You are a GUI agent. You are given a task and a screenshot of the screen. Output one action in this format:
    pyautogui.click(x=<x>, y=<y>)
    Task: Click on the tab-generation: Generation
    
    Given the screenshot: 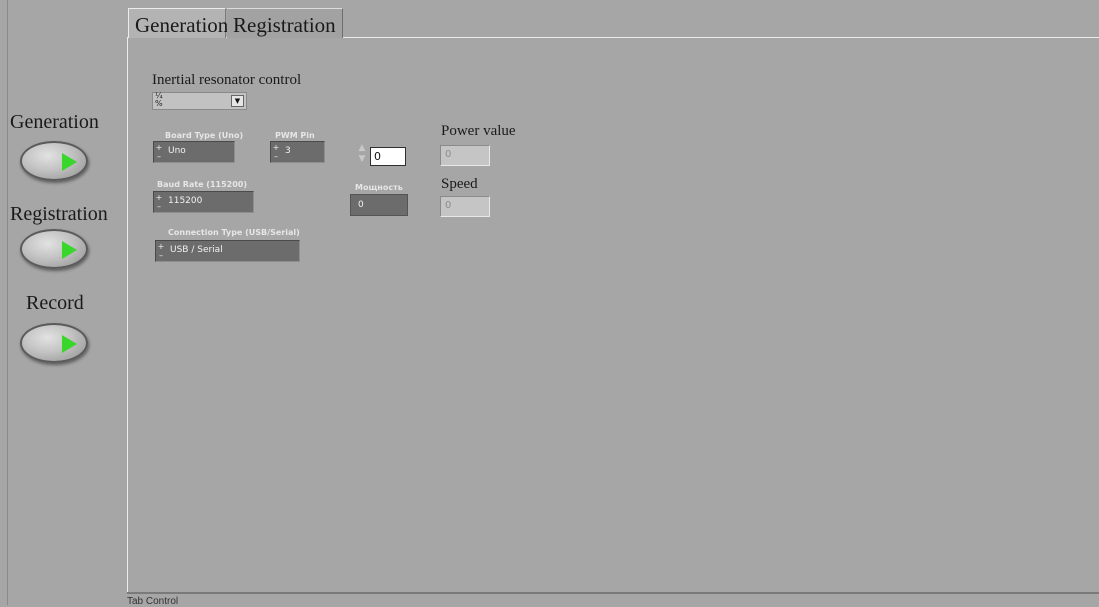 What is the action you would take?
    pyautogui.click(x=178, y=23)
    